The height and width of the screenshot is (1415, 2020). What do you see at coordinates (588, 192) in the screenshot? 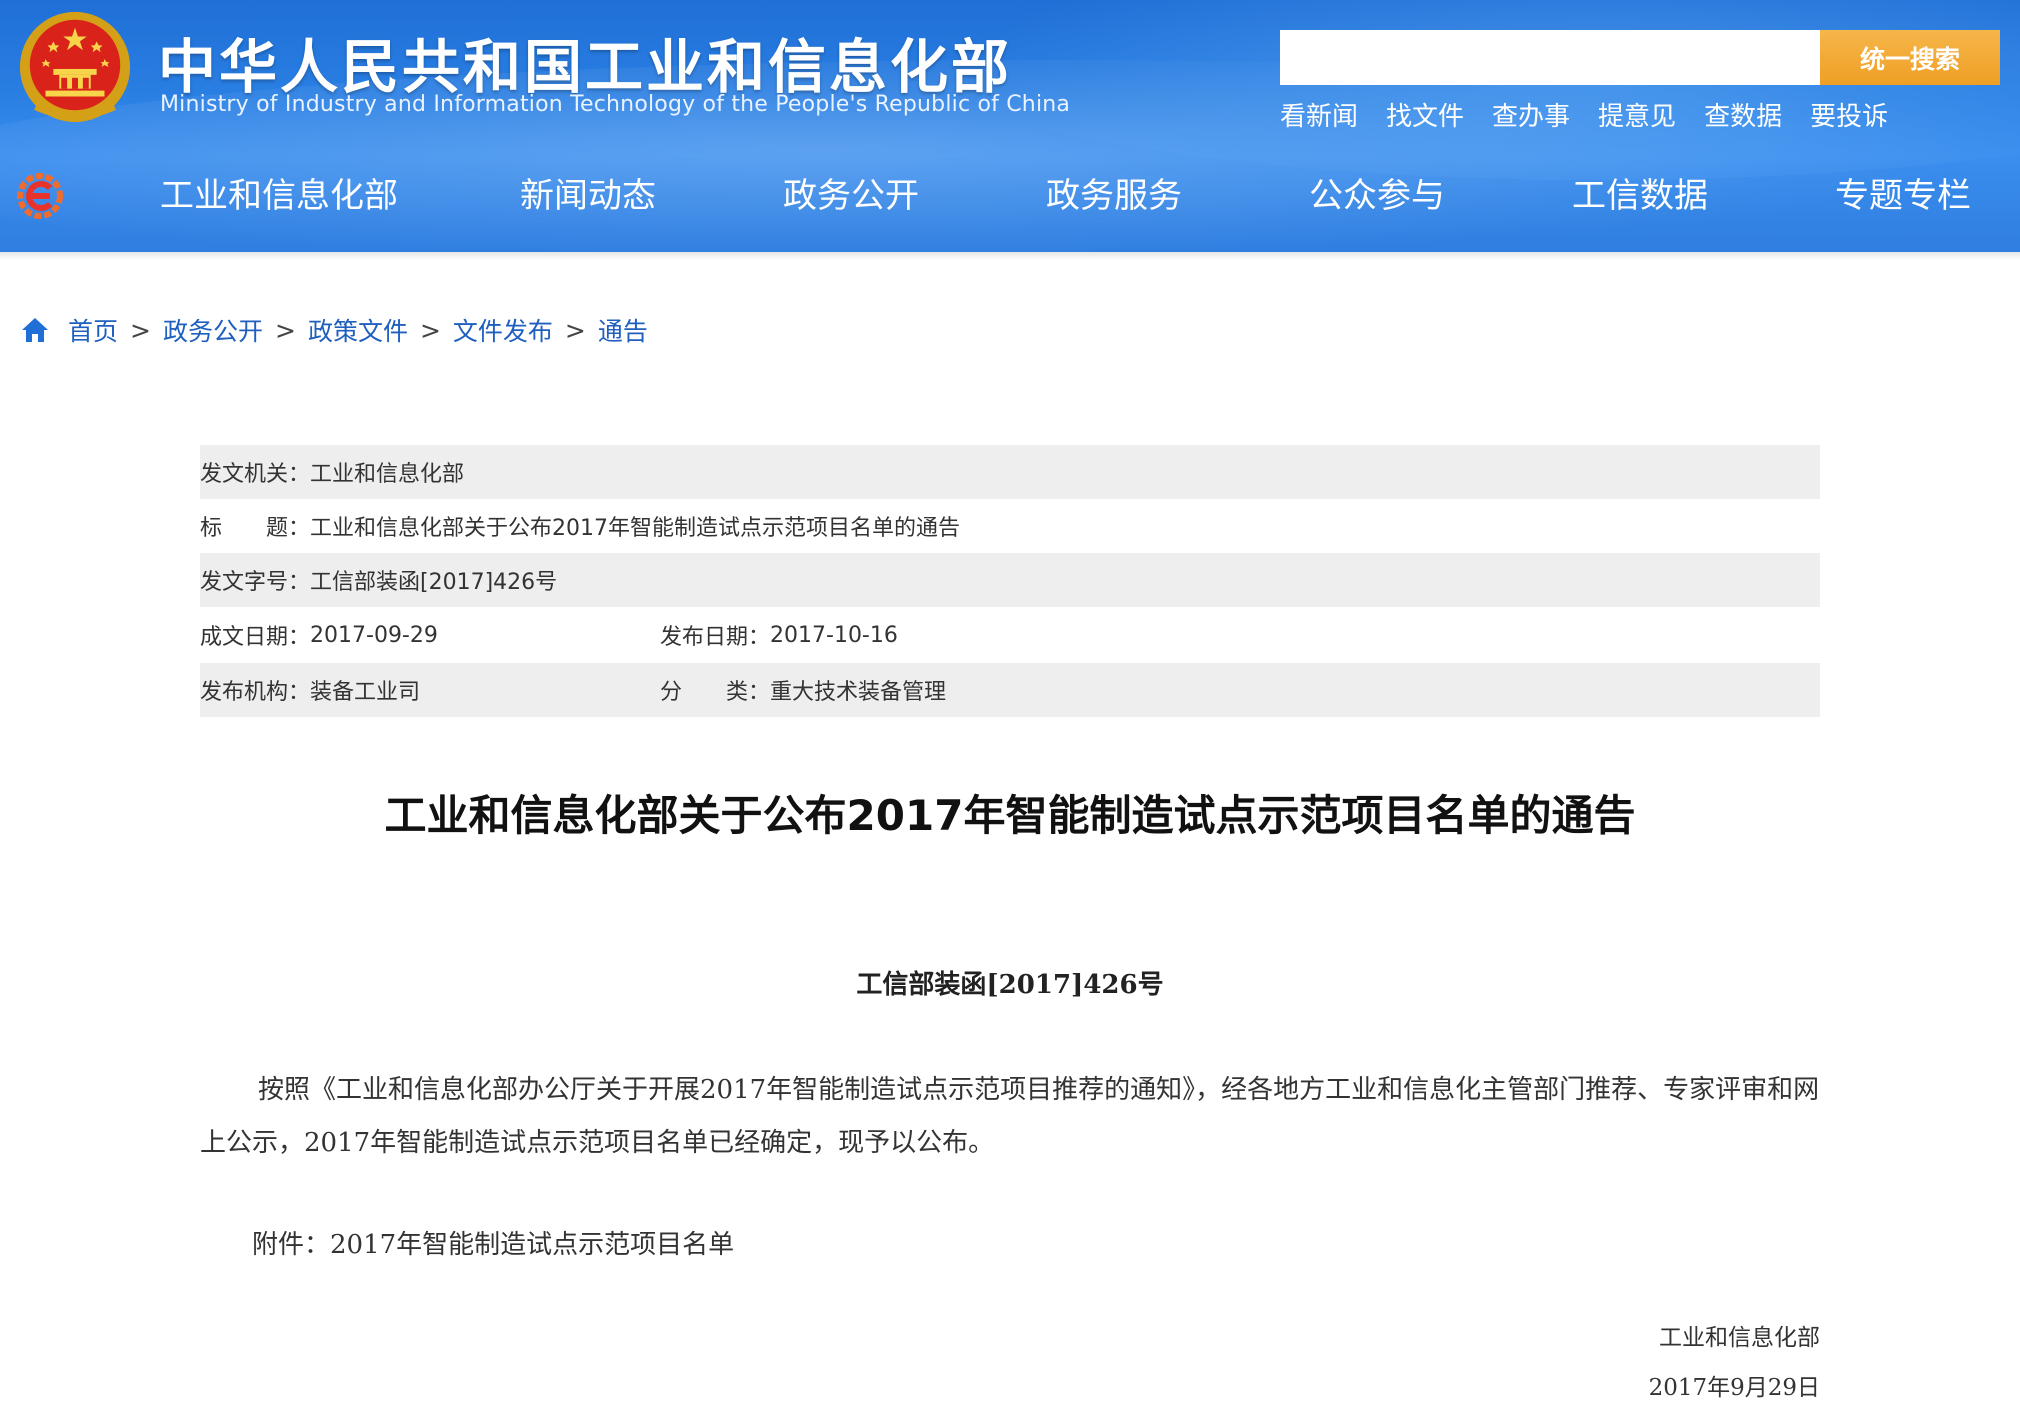
I see `nav-news: 新闻动态` at bounding box center [588, 192].